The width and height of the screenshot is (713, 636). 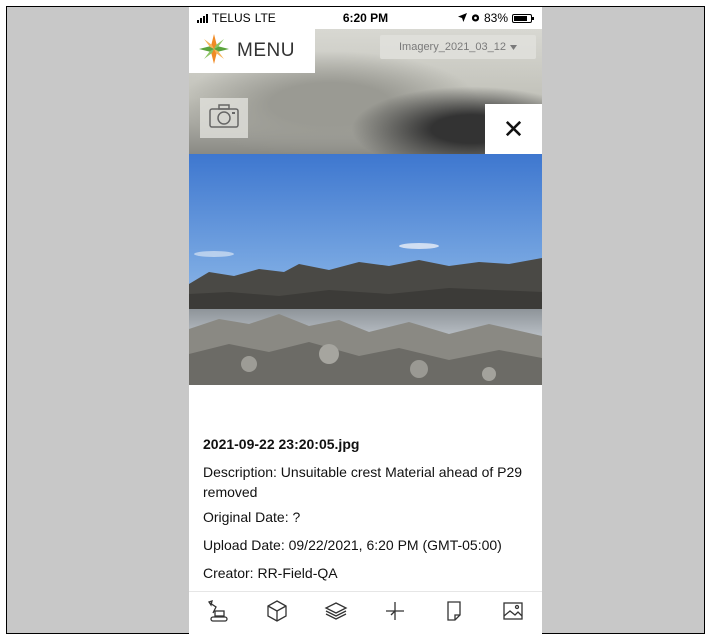 I want to click on note-icon, so click(x=454, y=613).